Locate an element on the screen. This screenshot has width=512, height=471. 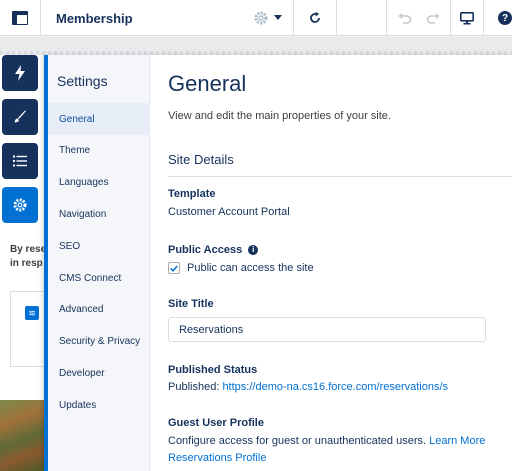
canvas-header is located at coordinates (256, 46).